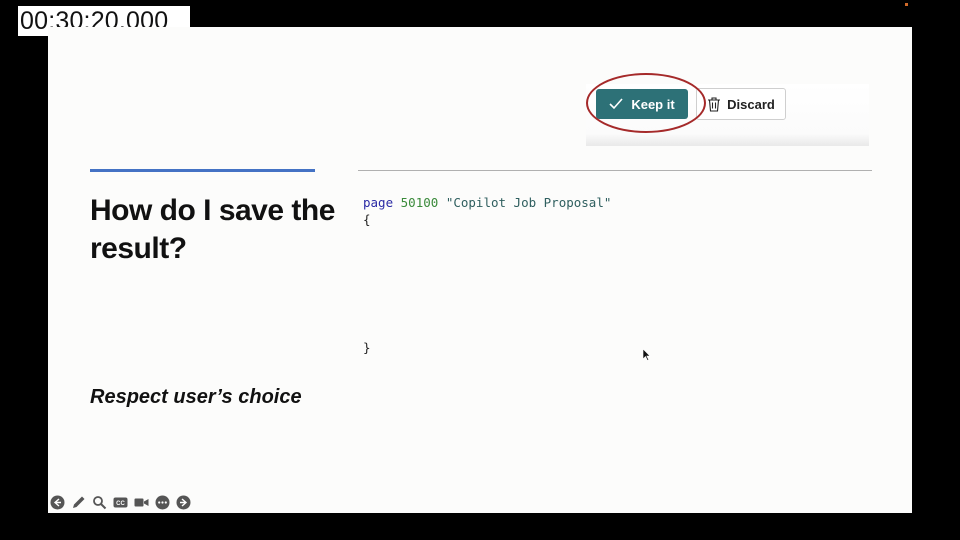 Image resolution: width=960 pixels, height=540 pixels. I want to click on accent-line, so click(202, 170).